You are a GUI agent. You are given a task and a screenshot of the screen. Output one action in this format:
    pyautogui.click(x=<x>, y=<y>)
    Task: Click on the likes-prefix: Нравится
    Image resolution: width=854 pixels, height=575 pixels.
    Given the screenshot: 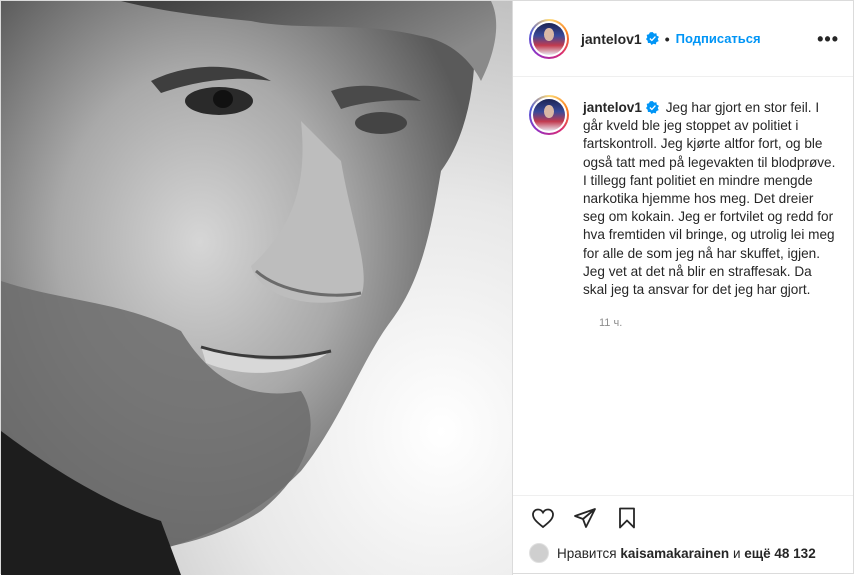 What is the action you would take?
    pyautogui.click(x=587, y=553)
    